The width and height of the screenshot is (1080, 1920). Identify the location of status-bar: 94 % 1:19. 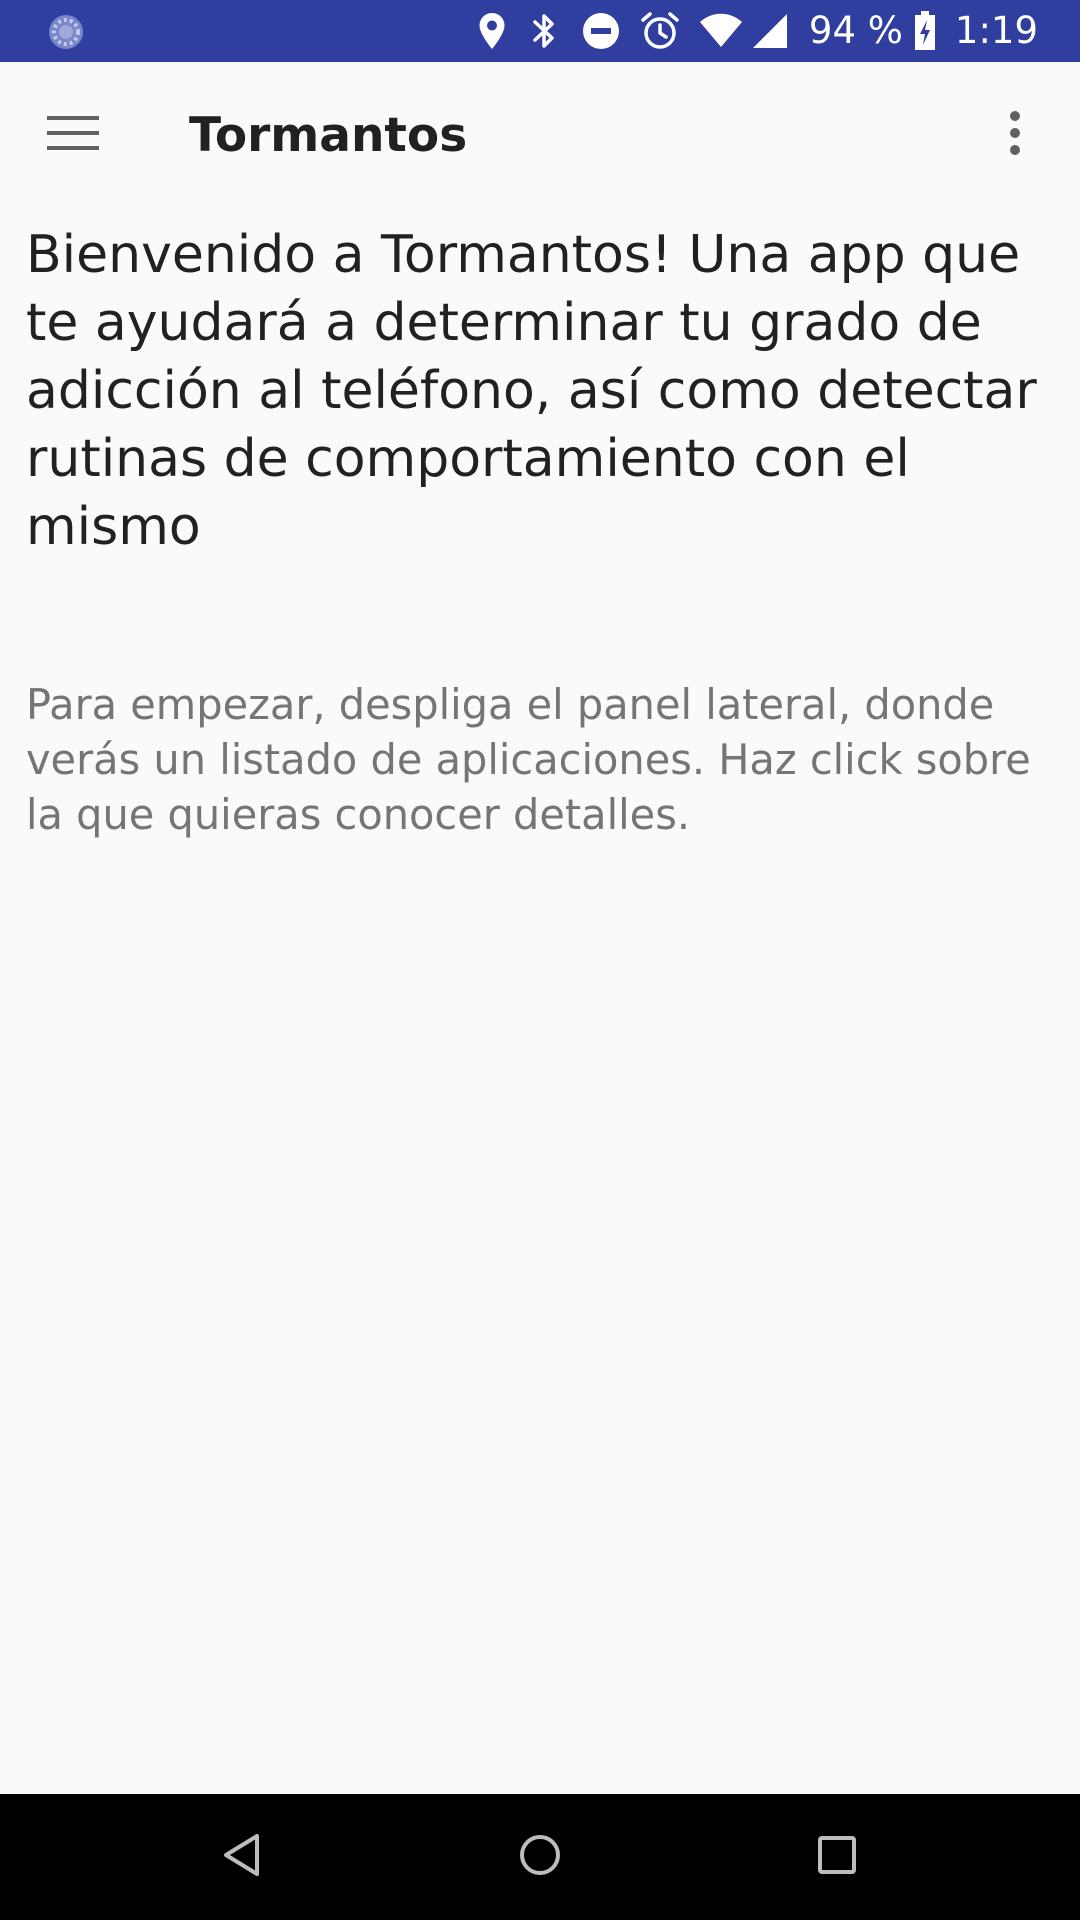
(540, 31).